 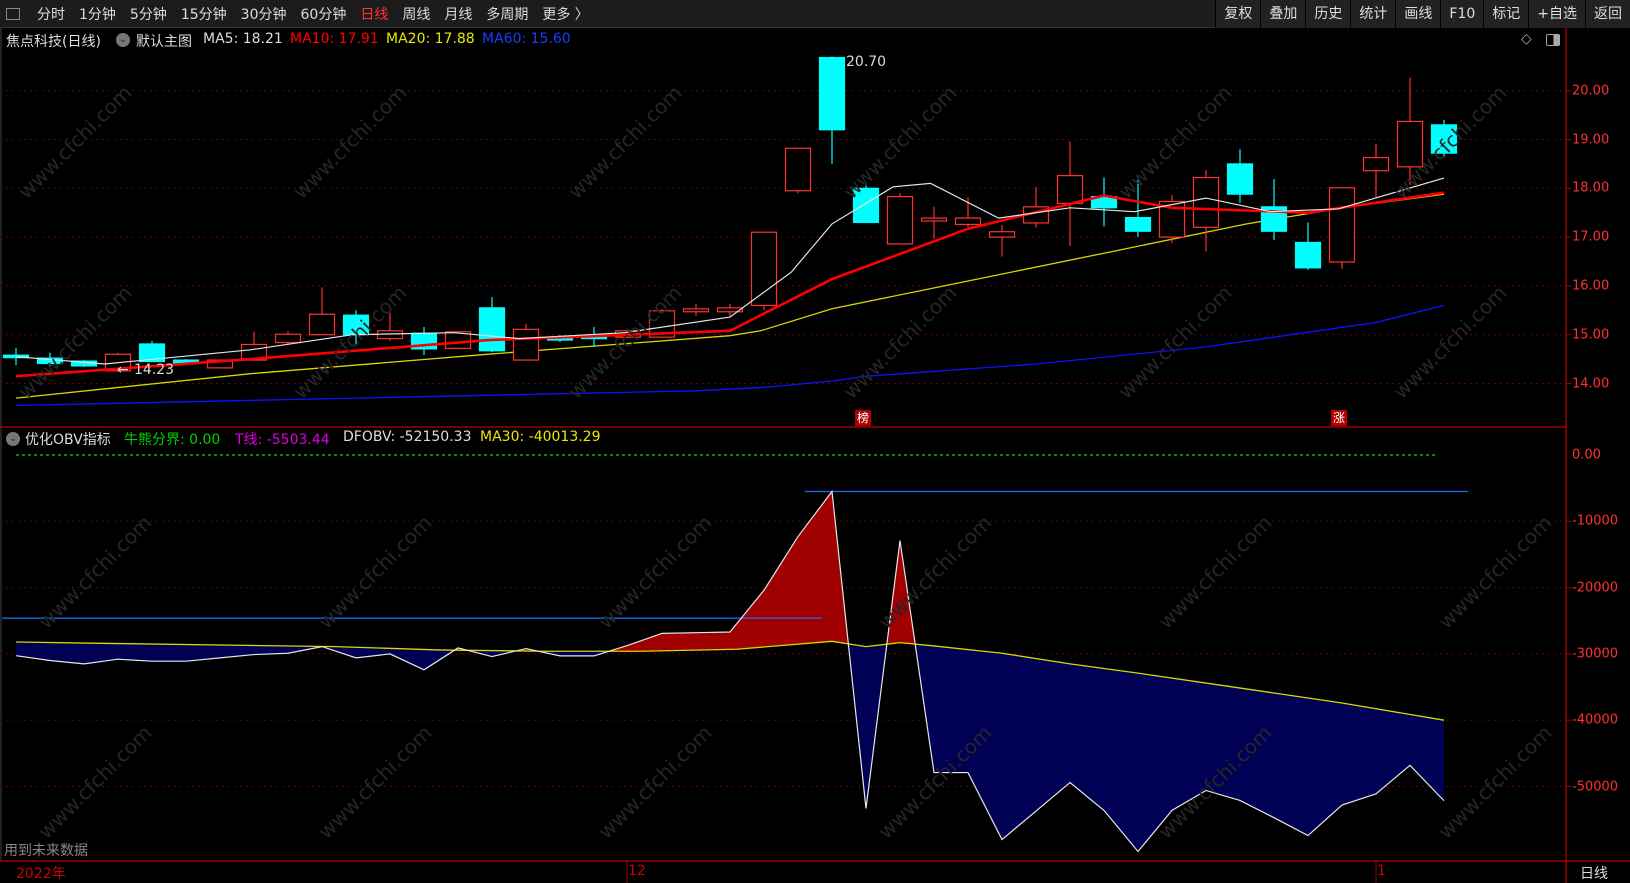 What do you see at coordinates (123, 40) in the screenshot?
I see `template-dropdown-icon: ⌄` at bounding box center [123, 40].